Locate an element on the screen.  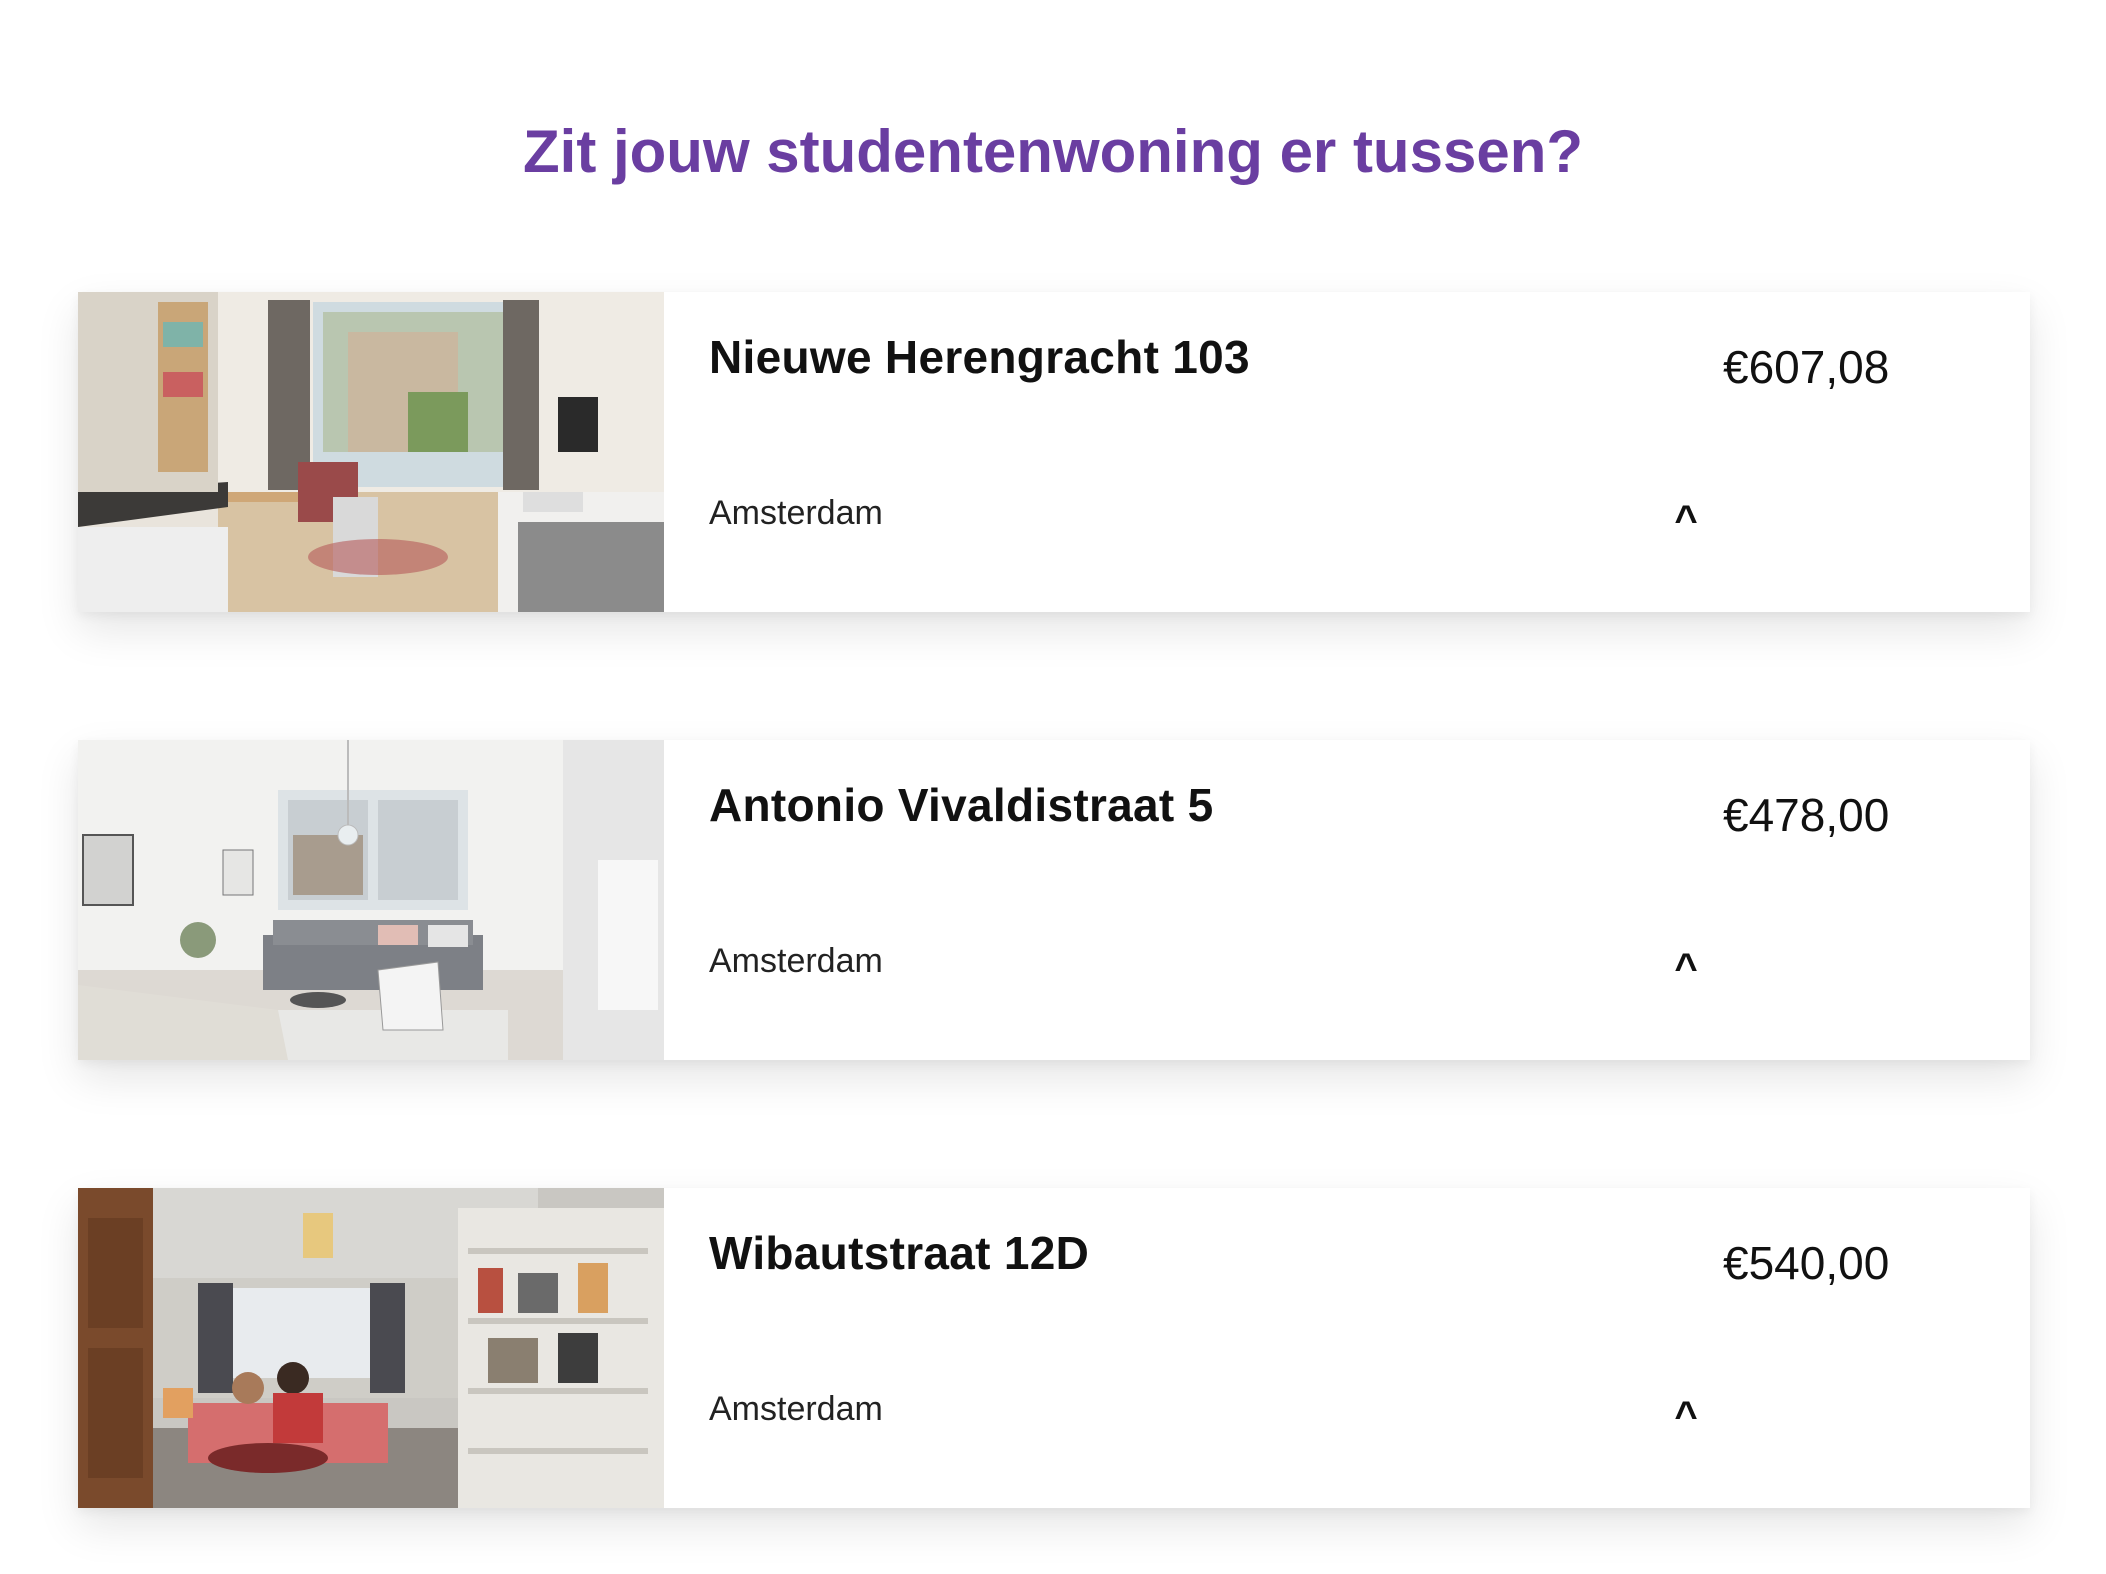
listing-title: Wibautstraat 12D is located at coordinates (899, 1253).